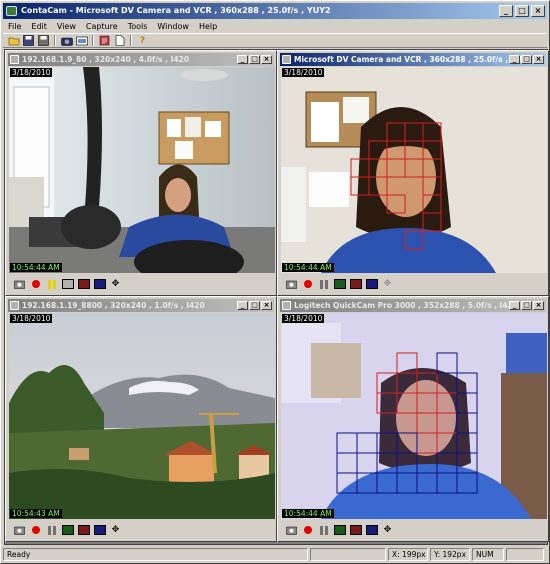  What do you see at coordinates (408, 554) in the screenshot?
I see `status-x: X: 199px` at bounding box center [408, 554].